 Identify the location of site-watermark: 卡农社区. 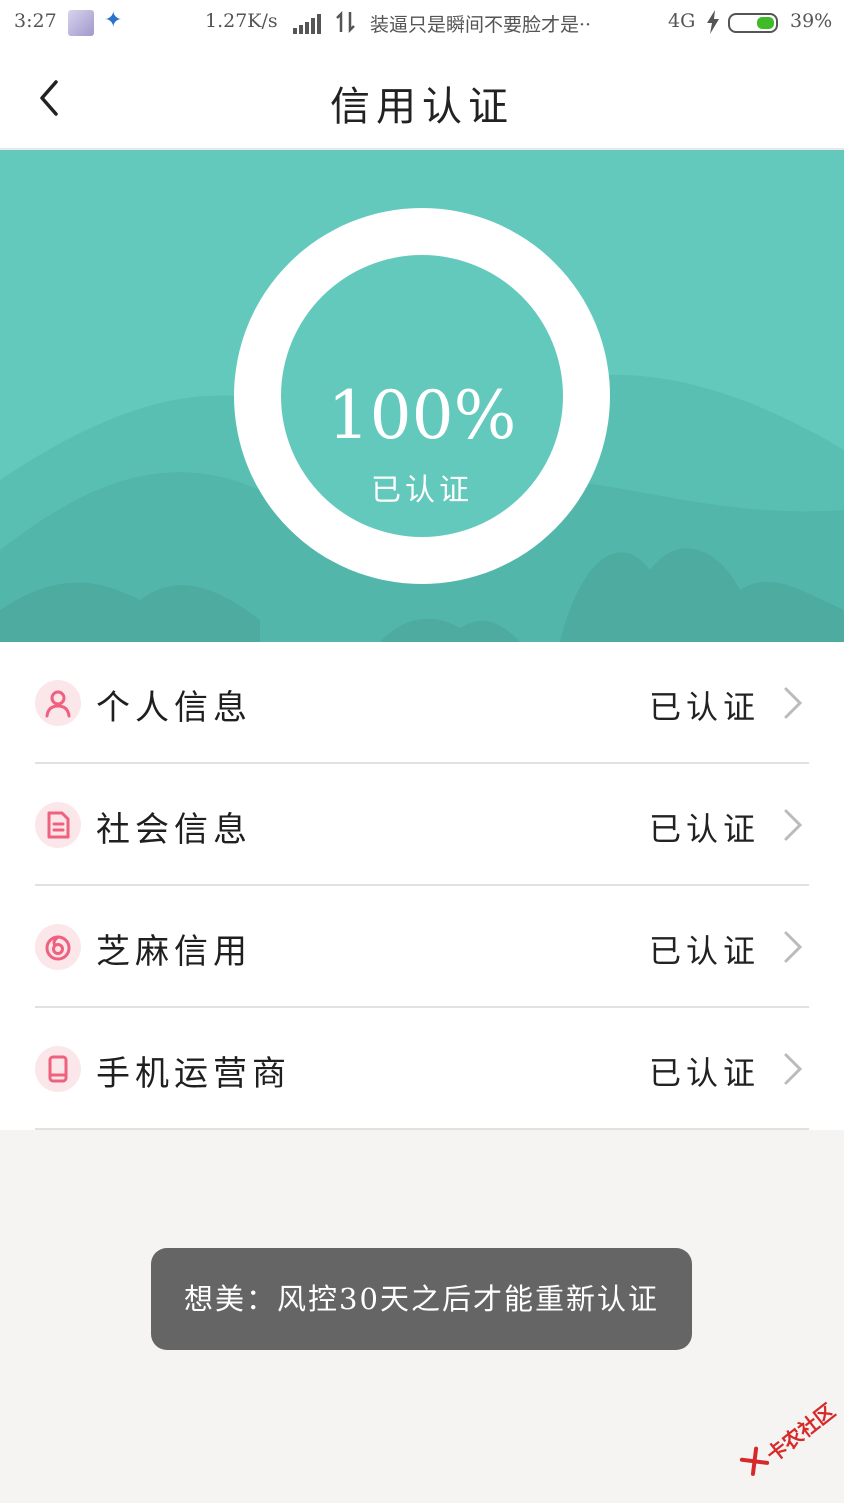
(786, 1445).